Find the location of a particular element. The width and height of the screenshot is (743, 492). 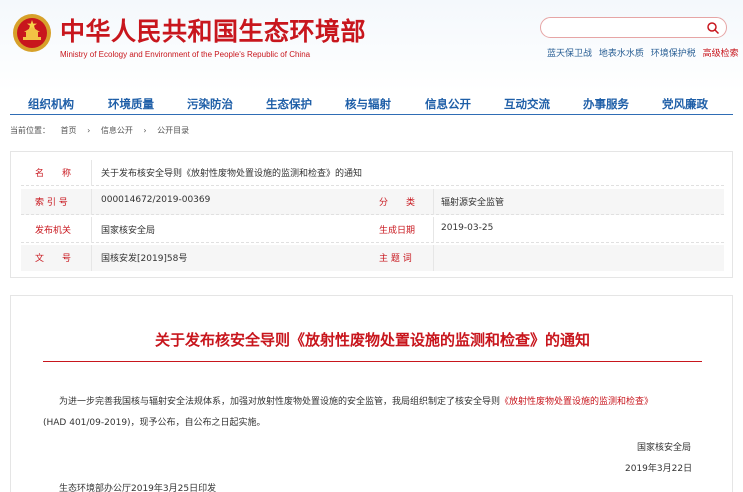

nav-item-organization: 组织机构 is located at coordinates (51, 104).